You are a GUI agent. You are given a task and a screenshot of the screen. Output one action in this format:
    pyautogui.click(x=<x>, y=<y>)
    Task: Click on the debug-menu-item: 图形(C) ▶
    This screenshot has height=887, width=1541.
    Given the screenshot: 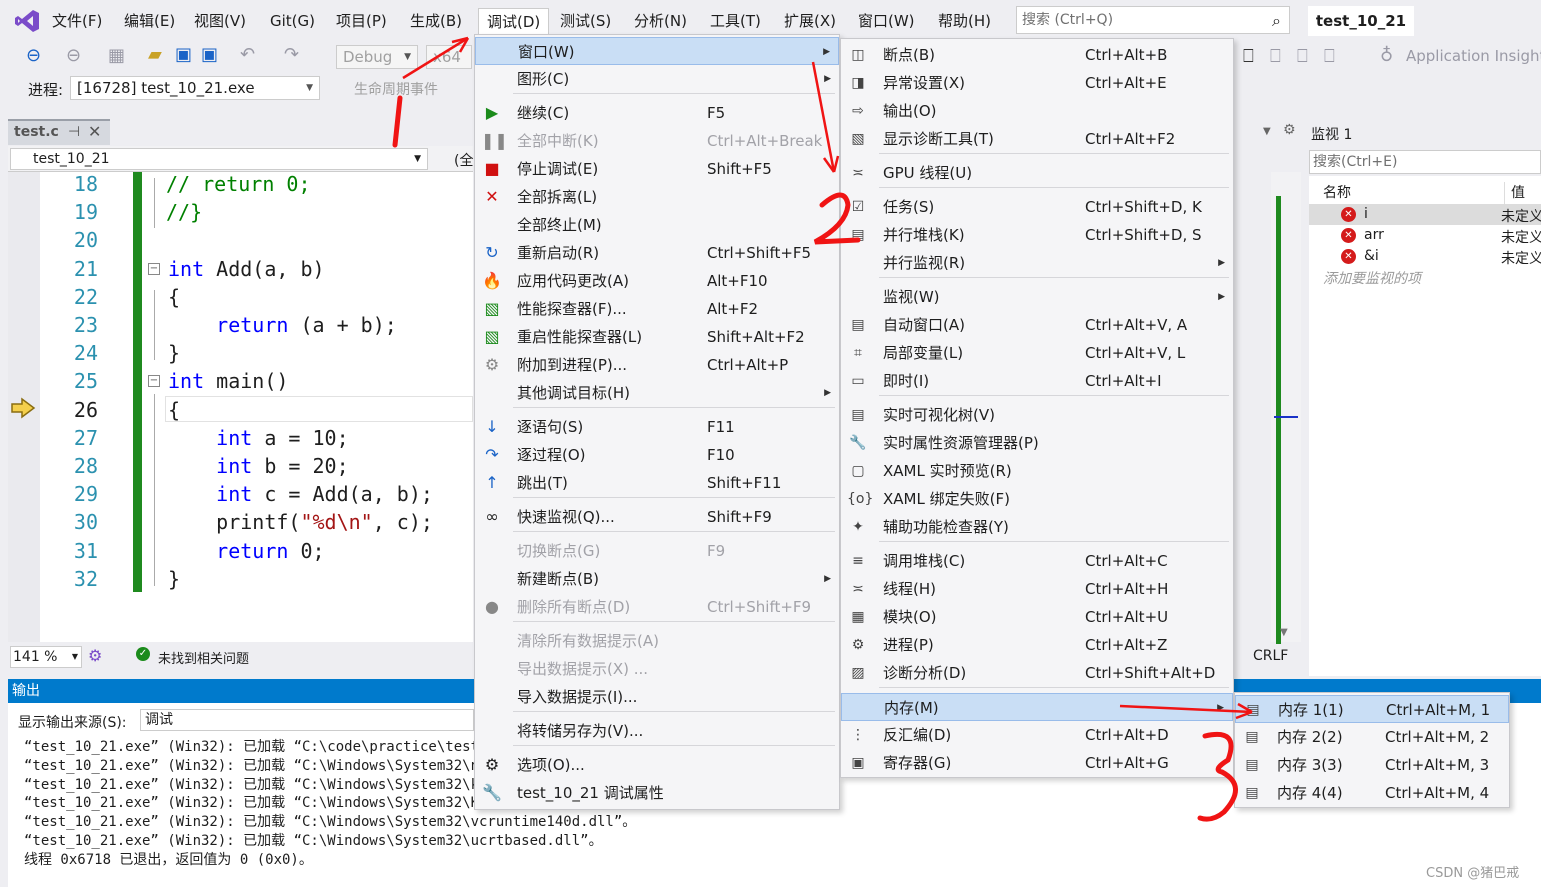 What is the action you would take?
    pyautogui.click(x=657, y=79)
    